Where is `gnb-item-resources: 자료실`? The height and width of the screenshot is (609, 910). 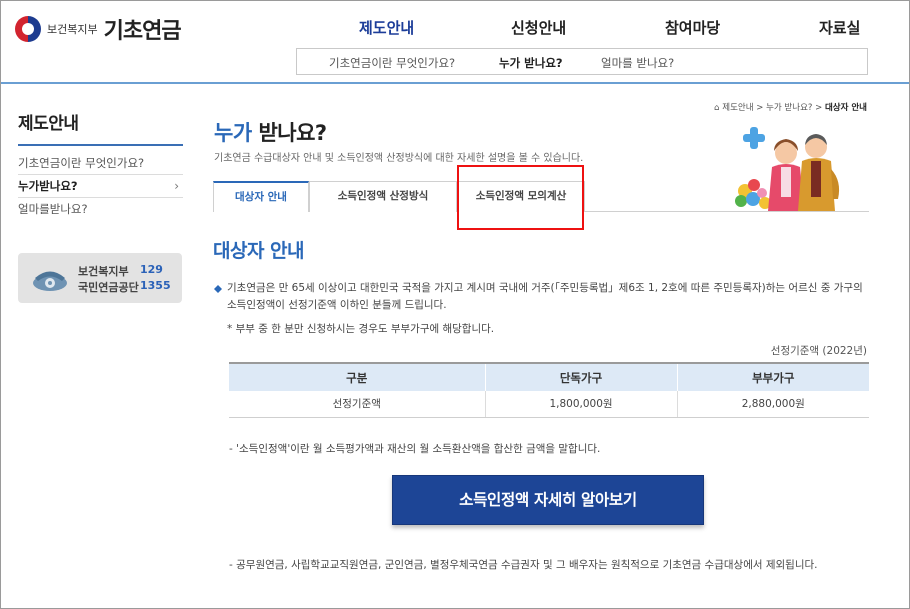 gnb-item-resources: 자료실 is located at coordinates (839, 27).